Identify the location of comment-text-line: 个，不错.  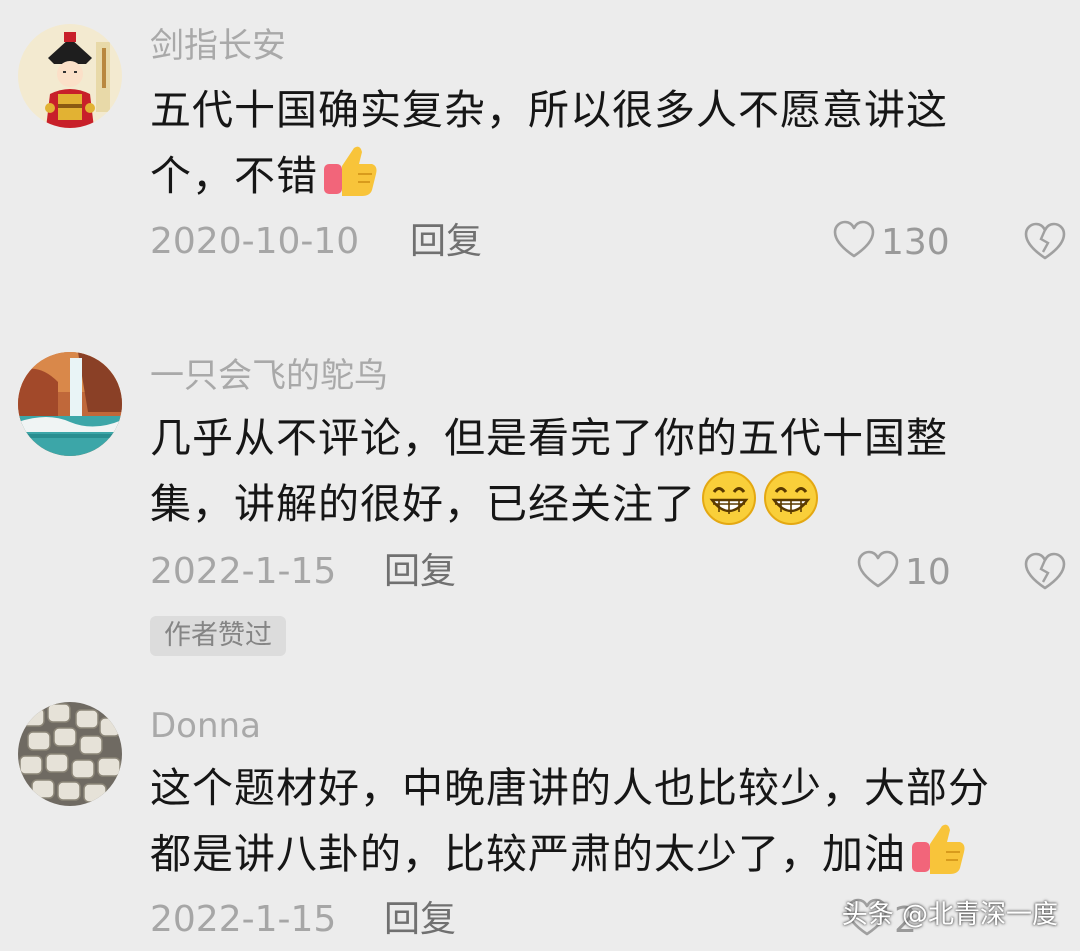
(600, 179).